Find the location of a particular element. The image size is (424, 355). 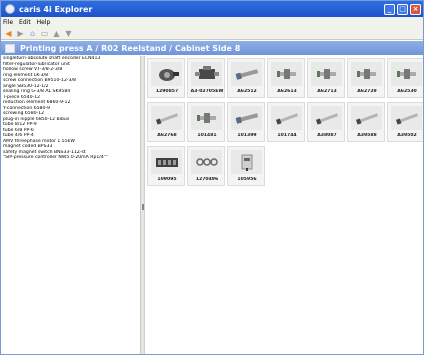

menu-bar: File Edit Help is located at coordinates (212, 22).